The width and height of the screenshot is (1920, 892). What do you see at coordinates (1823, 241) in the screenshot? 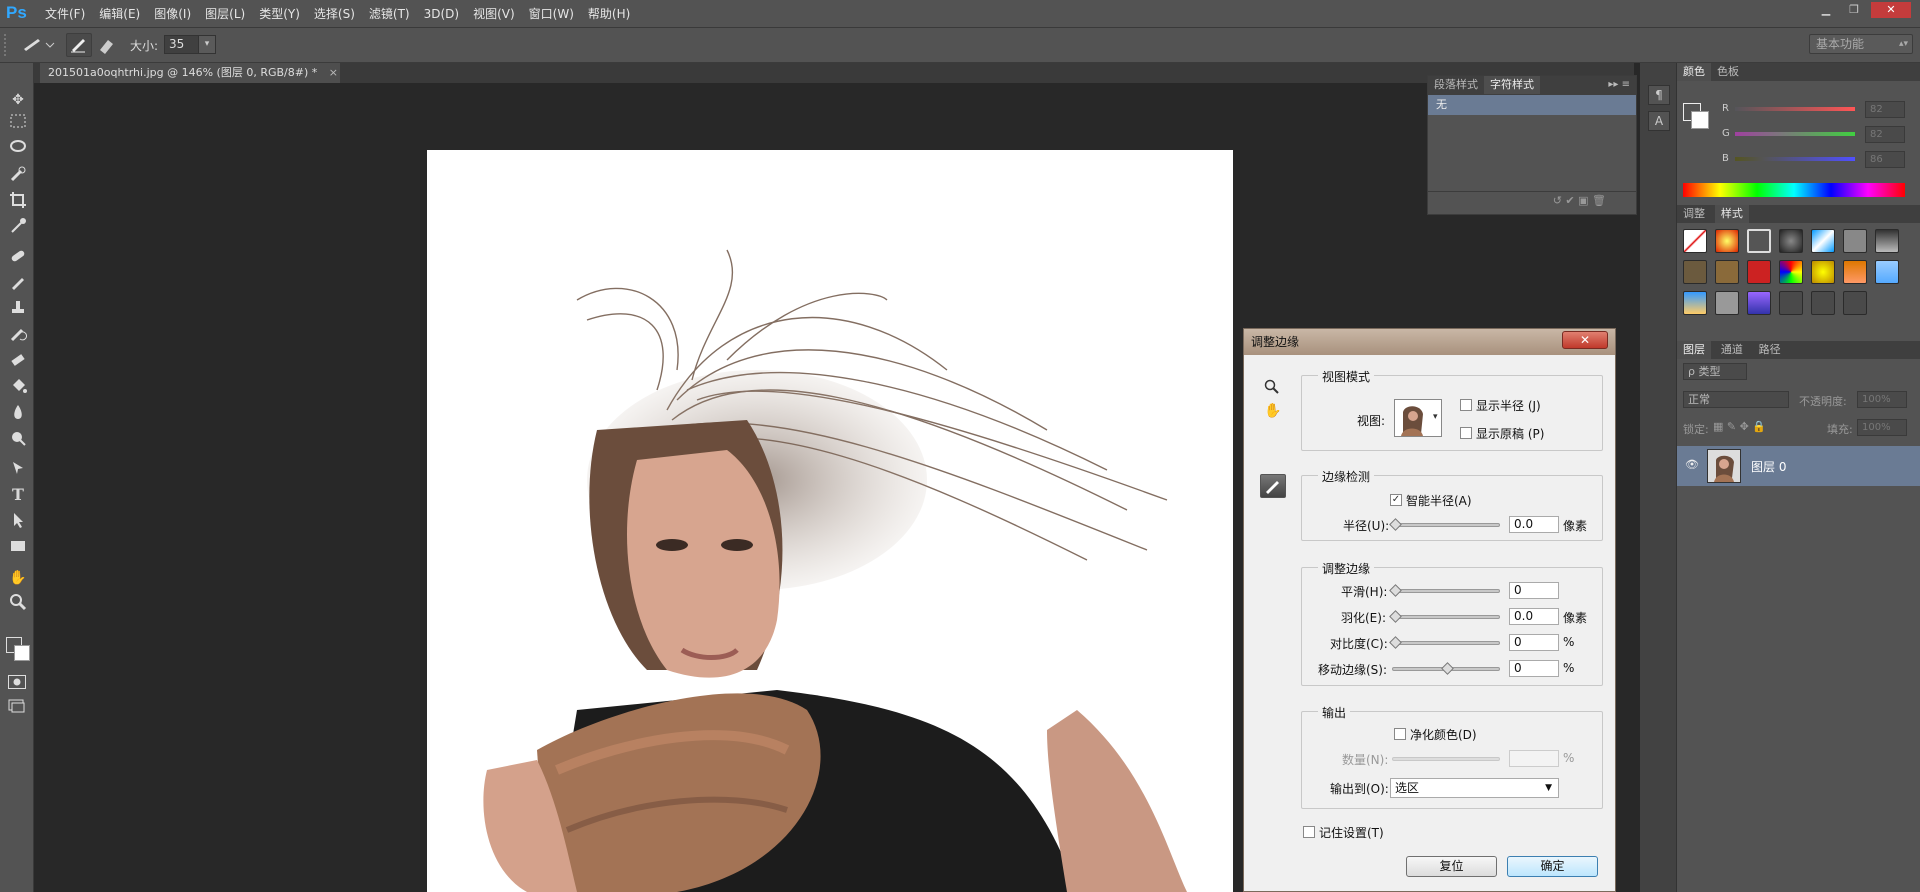
I see `style-blue` at bounding box center [1823, 241].